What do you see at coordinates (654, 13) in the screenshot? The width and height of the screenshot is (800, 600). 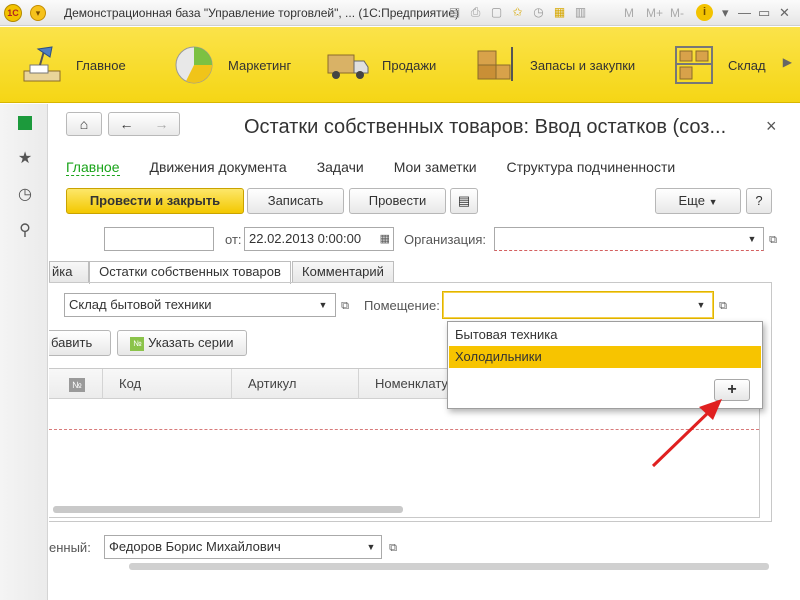 I see `memory-m-plus-button: M+` at bounding box center [654, 13].